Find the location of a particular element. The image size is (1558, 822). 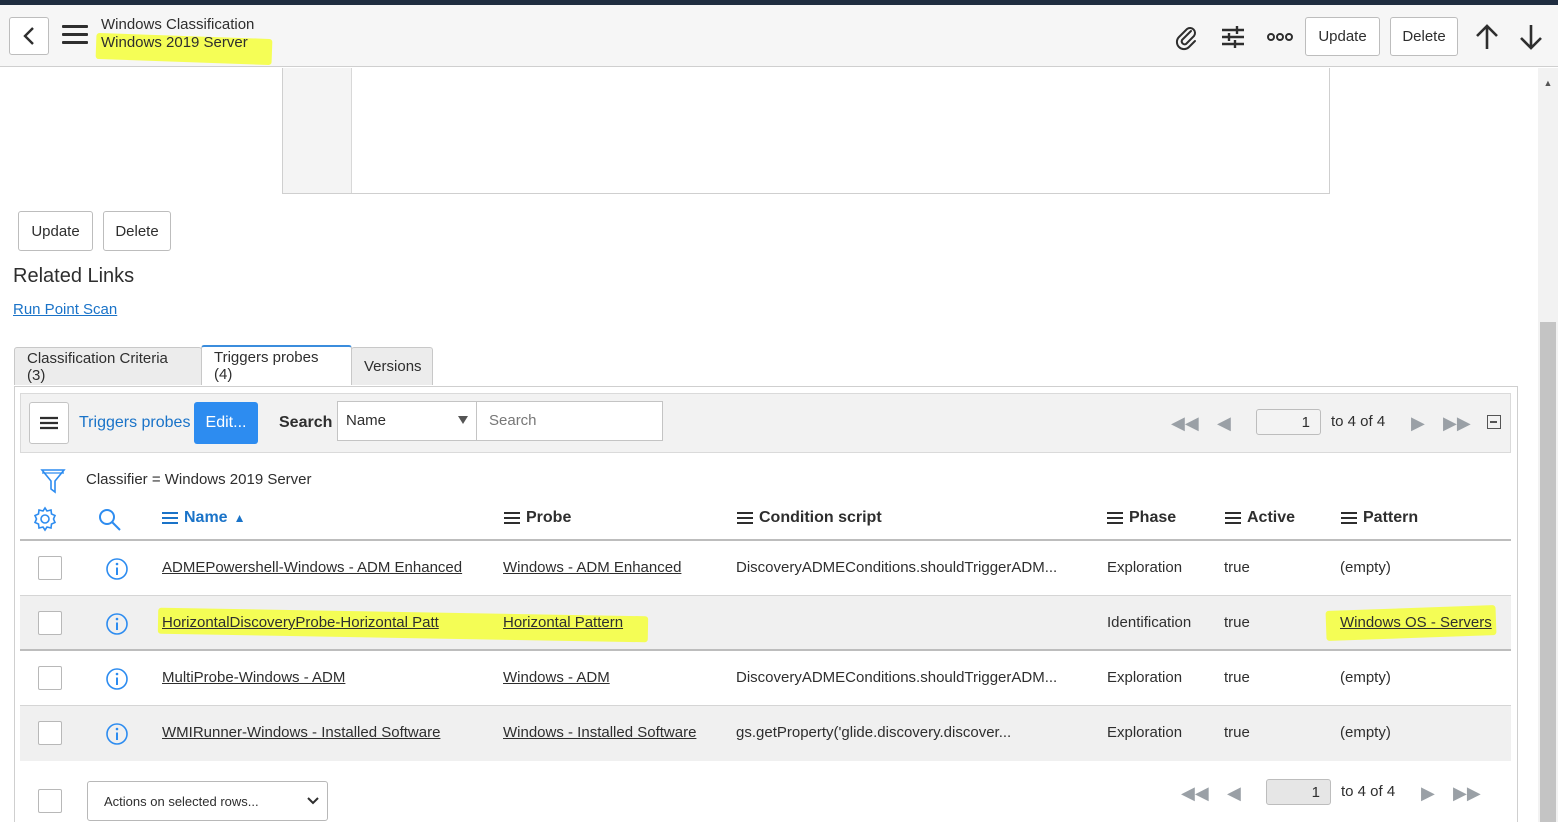

cell-name: WMIRunner-Windows - Installed Software is located at coordinates (301, 732).